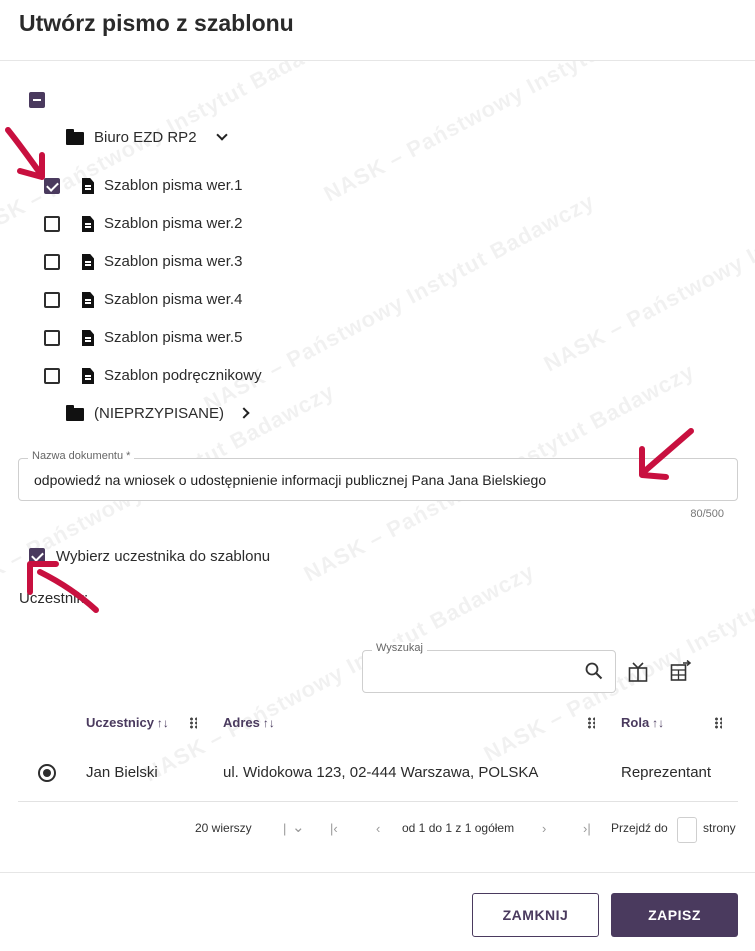 This screenshot has height=951, width=755. What do you see at coordinates (377, 872) in the screenshot?
I see `footer-divider` at bounding box center [377, 872].